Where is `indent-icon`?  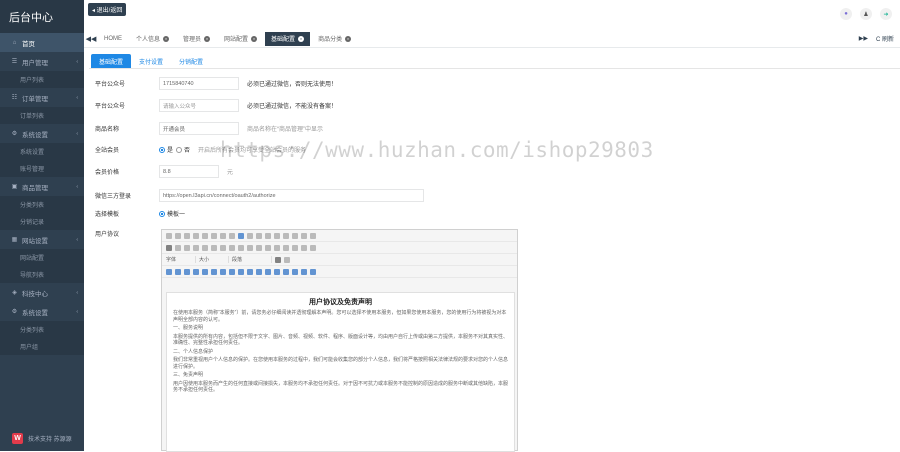
indent-icon is located at coordinates (268, 247).